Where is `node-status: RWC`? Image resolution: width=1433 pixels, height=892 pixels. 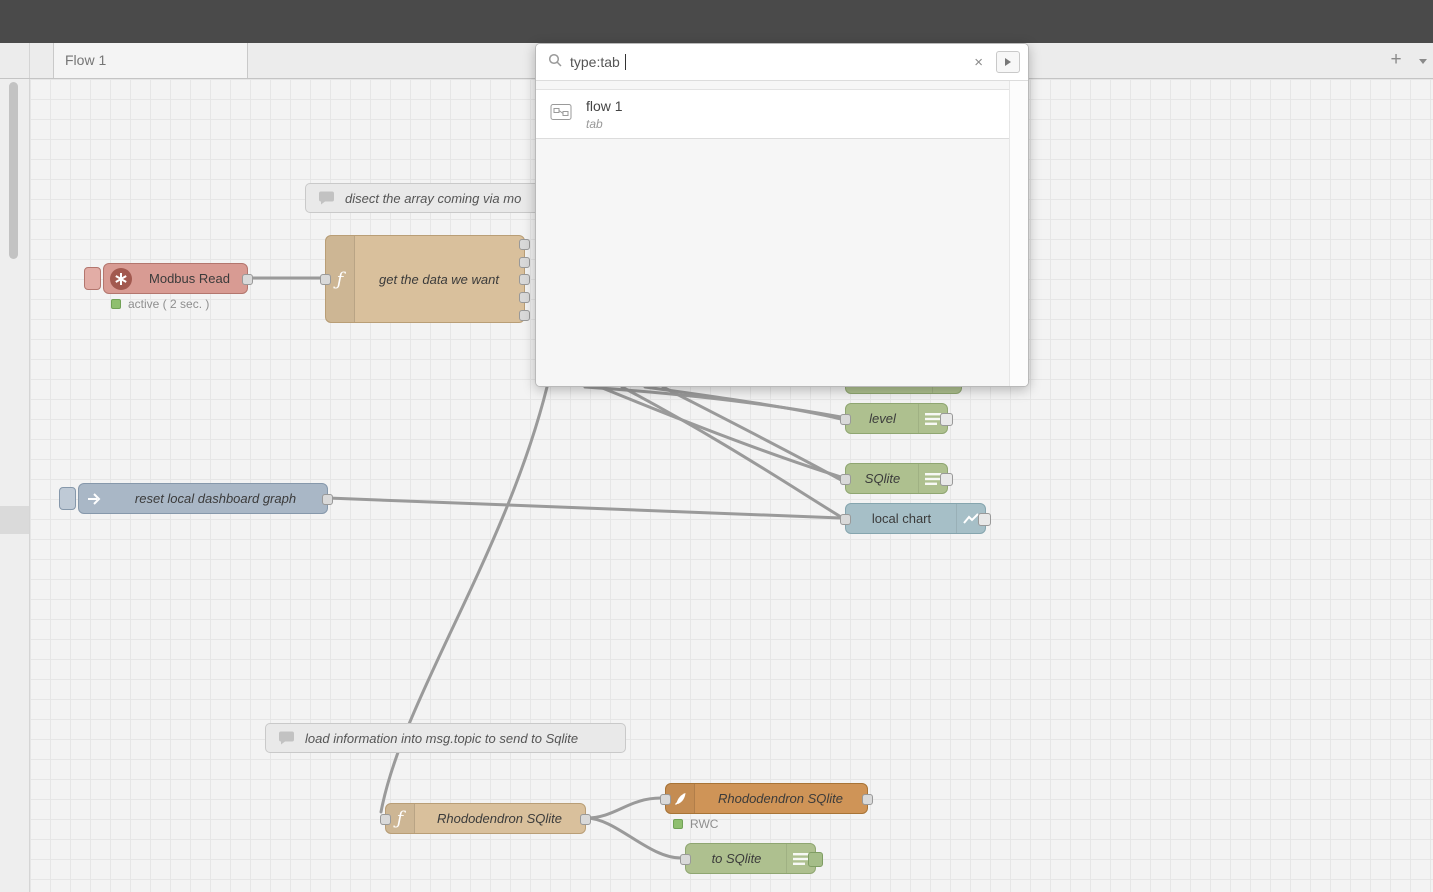
node-status: RWC is located at coordinates (695, 824).